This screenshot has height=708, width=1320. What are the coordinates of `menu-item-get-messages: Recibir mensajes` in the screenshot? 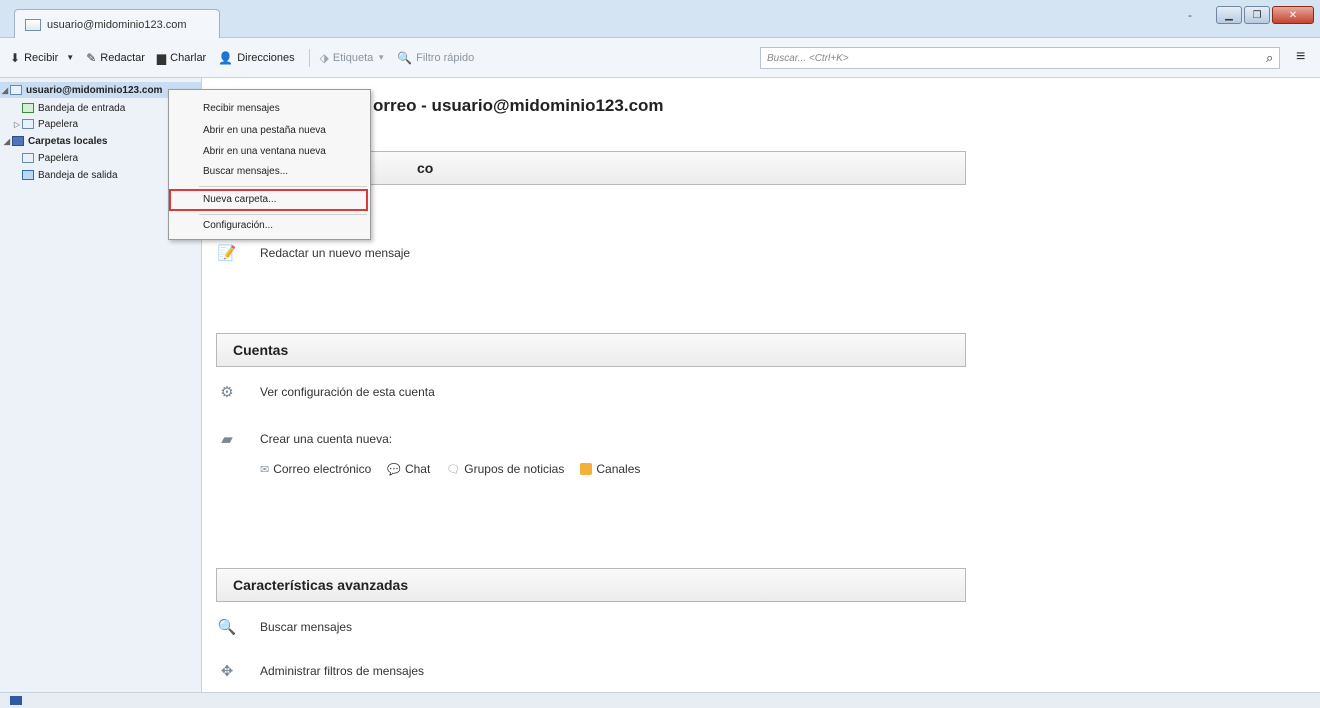 It's located at (241, 108).